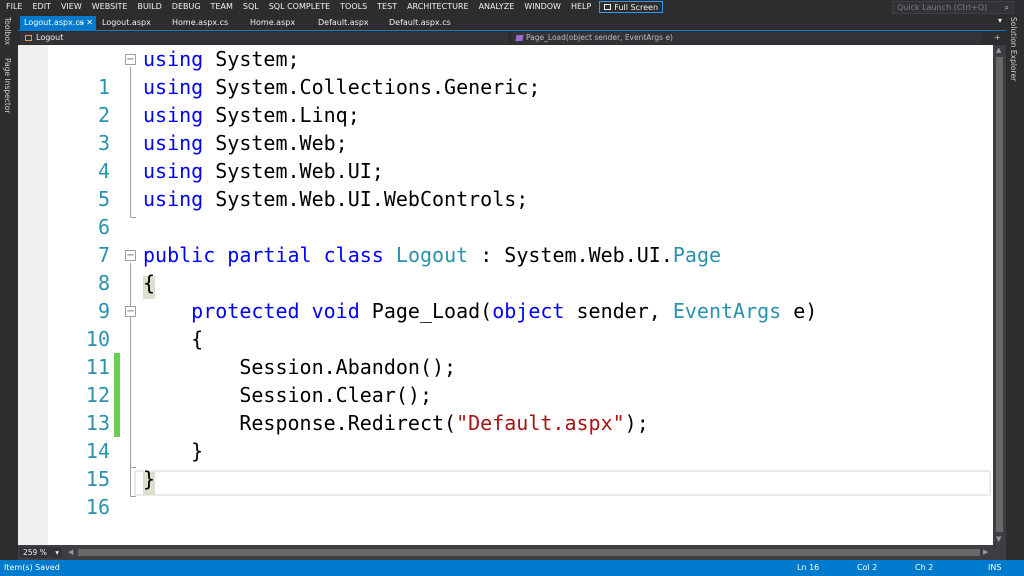 This screenshot has width=1024, height=576. What do you see at coordinates (1006, 7) in the screenshot?
I see `search-icon: ⌕` at bounding box center [1006, 7].